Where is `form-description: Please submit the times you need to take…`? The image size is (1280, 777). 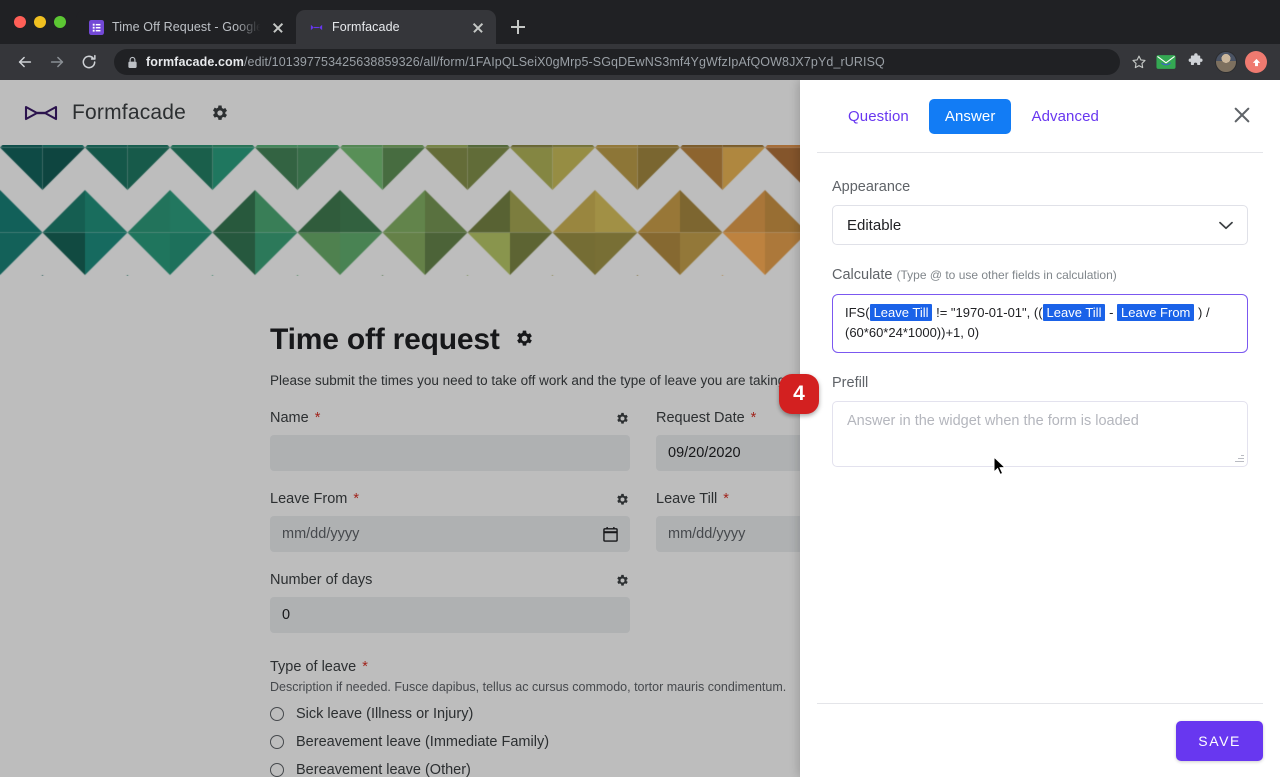
form-description: Please submit the times you need to take… is located at coordinates (530, 380).